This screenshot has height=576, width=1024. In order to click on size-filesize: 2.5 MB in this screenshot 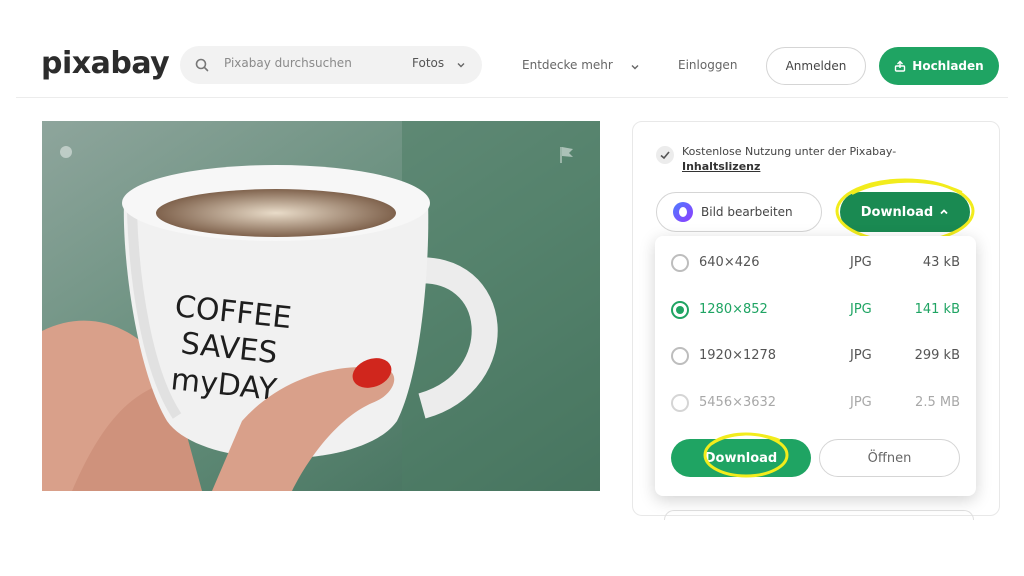, I will do `click(937, 402)`.